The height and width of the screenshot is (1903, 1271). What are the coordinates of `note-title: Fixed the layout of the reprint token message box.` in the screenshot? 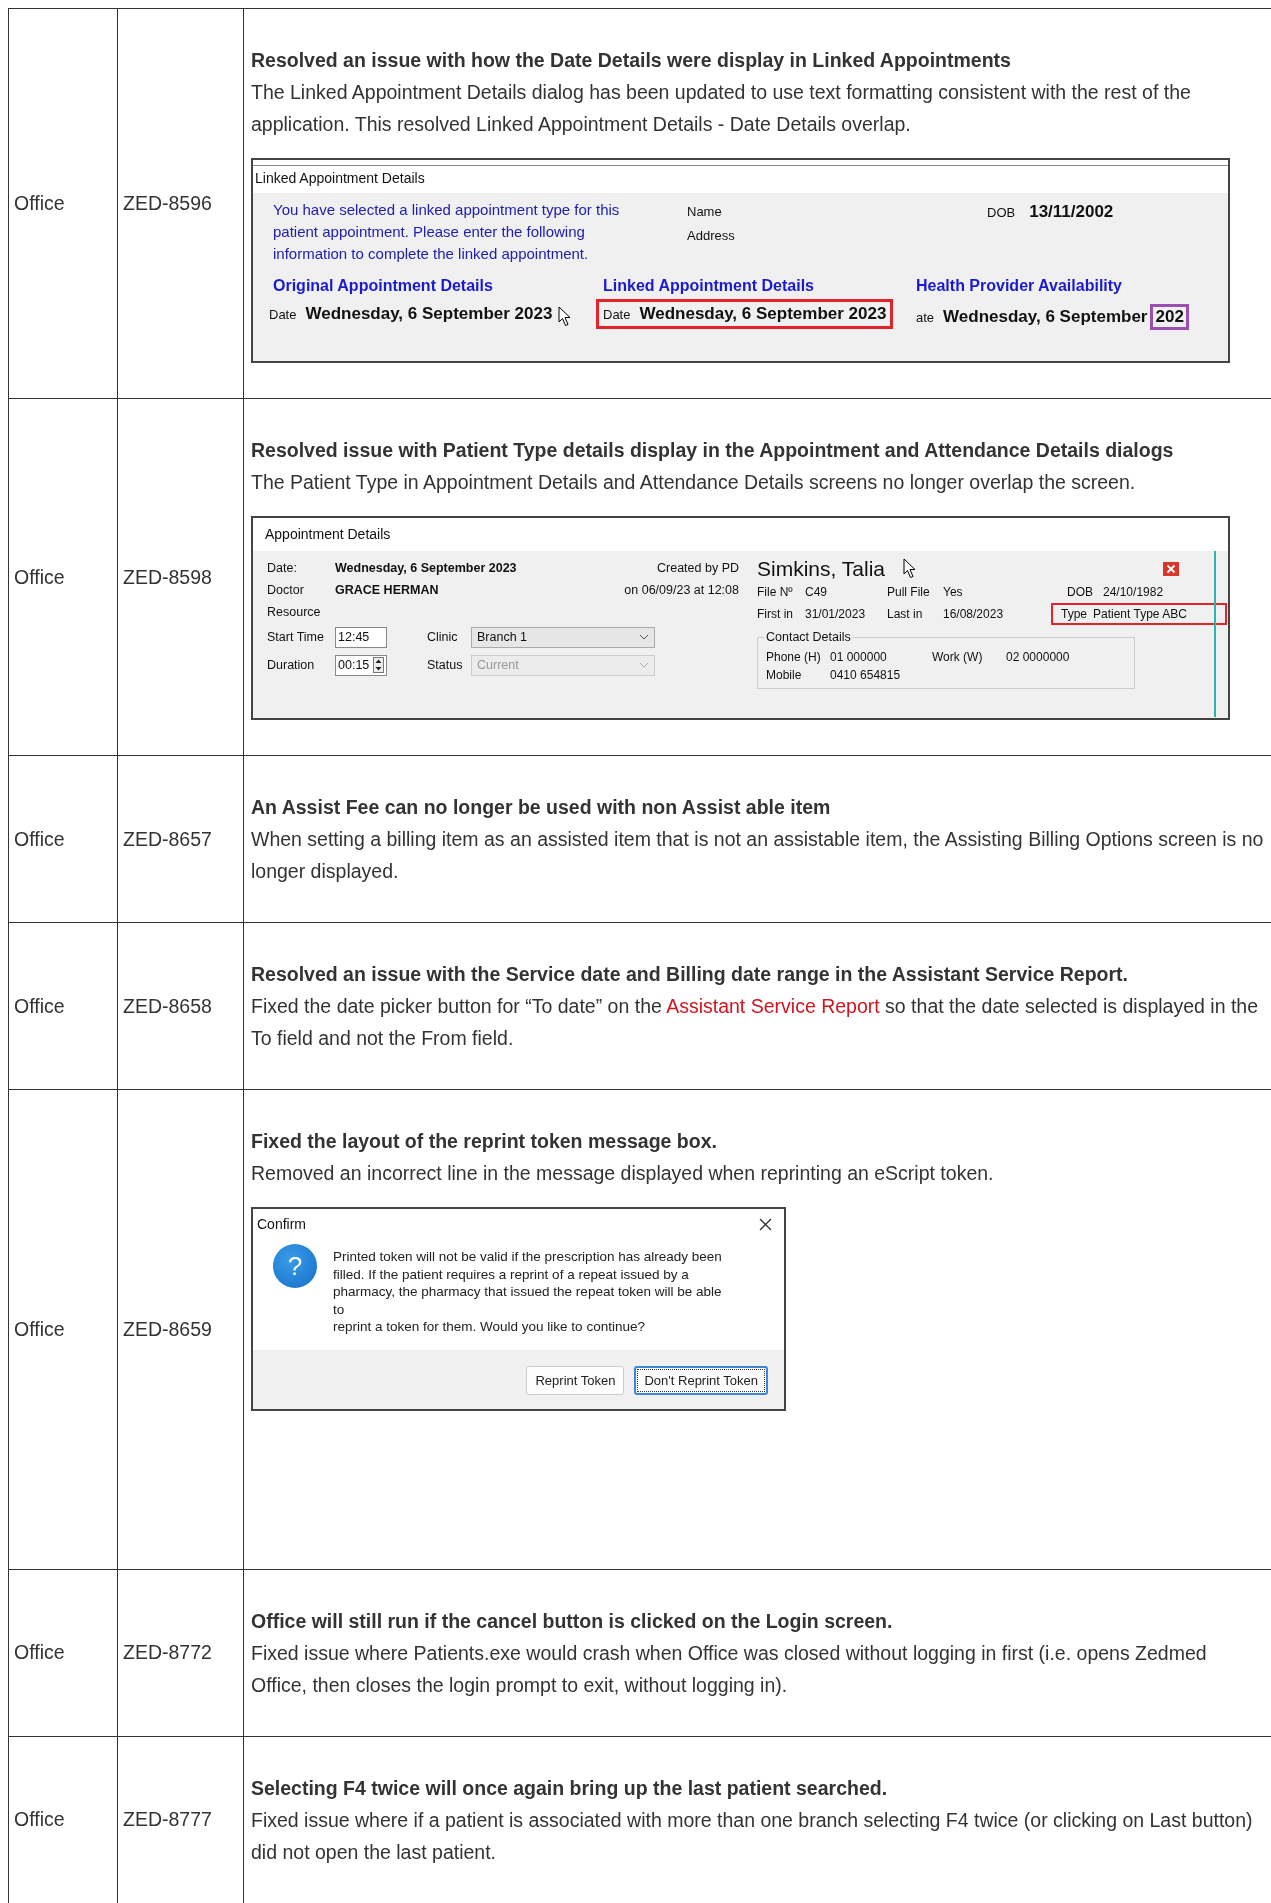 It's located at (484, 1141).